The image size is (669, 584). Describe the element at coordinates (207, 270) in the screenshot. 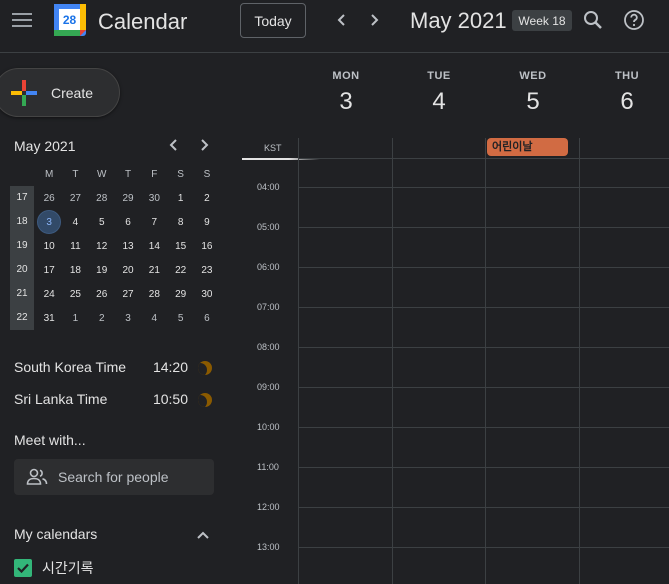

I see `mini-calendar-day: 23` at that location.